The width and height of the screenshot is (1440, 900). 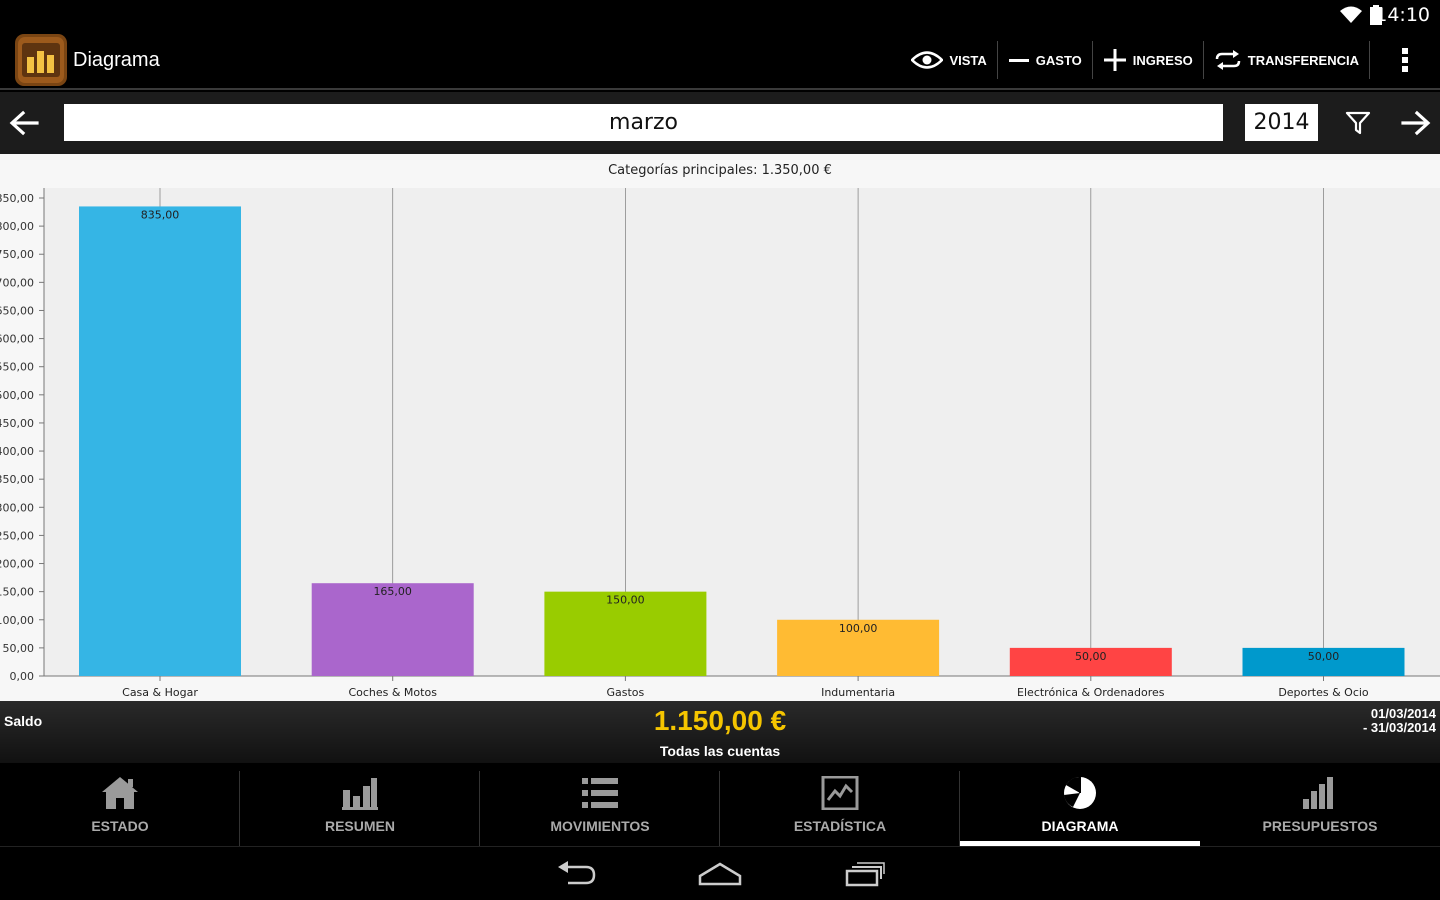 What do you see at coordinates (120, 826) in the screenshot?
I see `tab-estado-label: ESTADO` at bounding box center [120, 826].